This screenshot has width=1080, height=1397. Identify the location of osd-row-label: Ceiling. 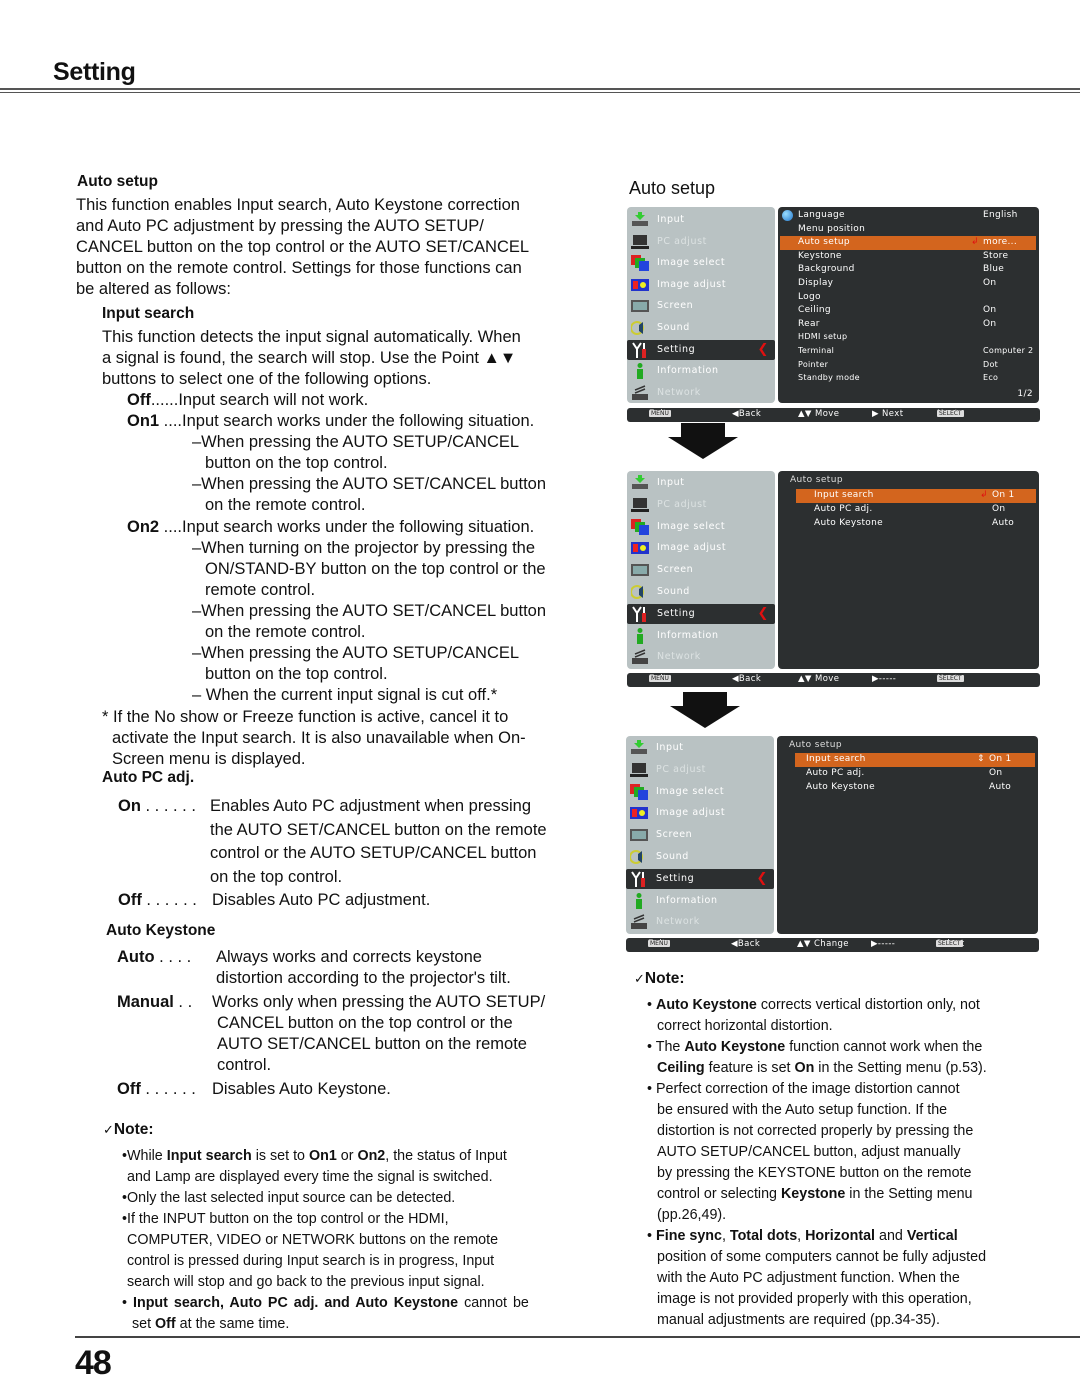
(814, 310).